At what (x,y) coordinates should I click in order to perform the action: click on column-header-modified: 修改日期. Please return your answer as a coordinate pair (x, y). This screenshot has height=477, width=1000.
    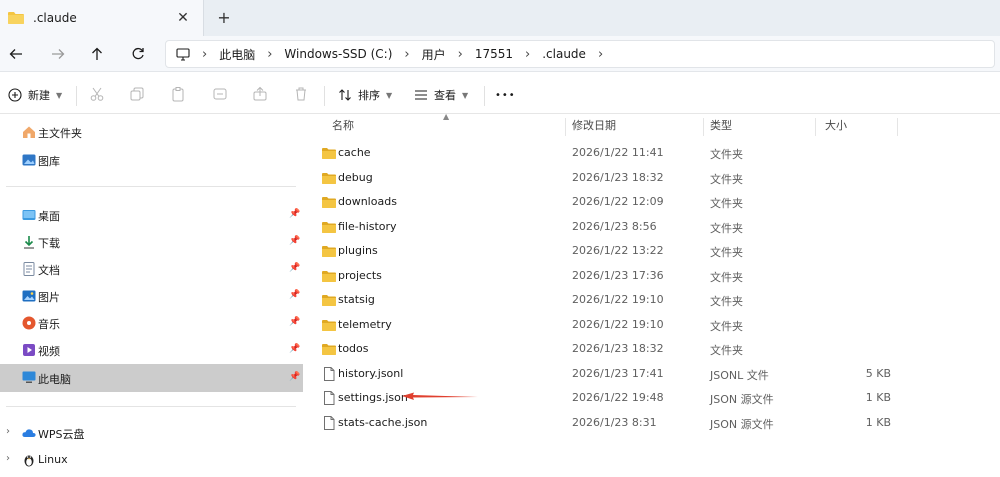
    Looking at the image, I should click on (594, 125).